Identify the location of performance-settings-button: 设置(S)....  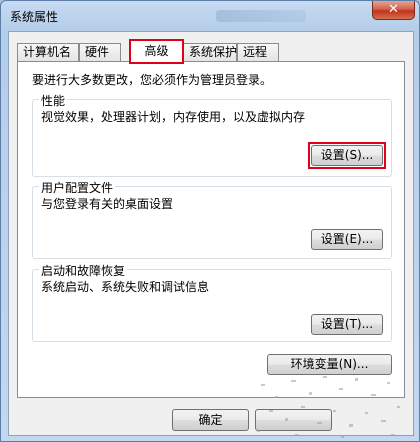
(347, 155).